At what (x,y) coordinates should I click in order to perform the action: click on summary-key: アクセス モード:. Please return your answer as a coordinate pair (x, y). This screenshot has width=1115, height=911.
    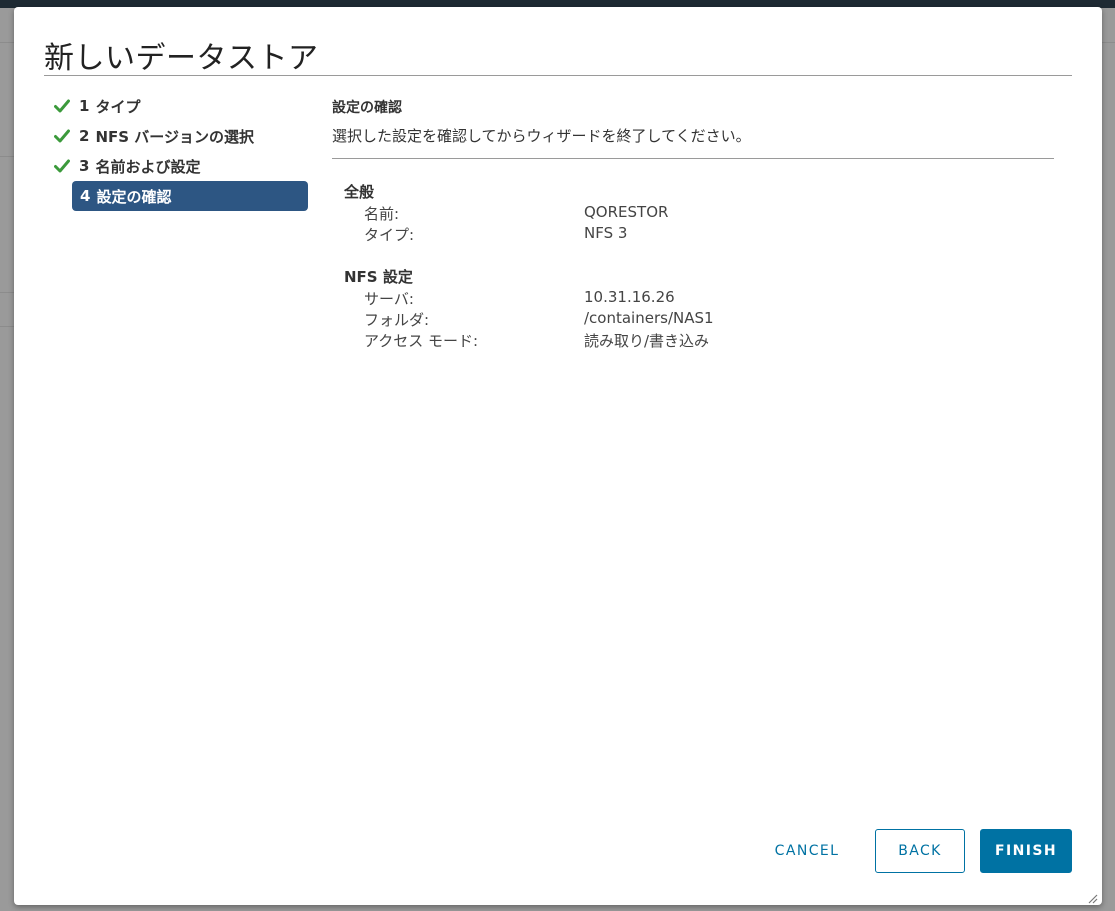
    Looking at the image, I should click on (421, 341).